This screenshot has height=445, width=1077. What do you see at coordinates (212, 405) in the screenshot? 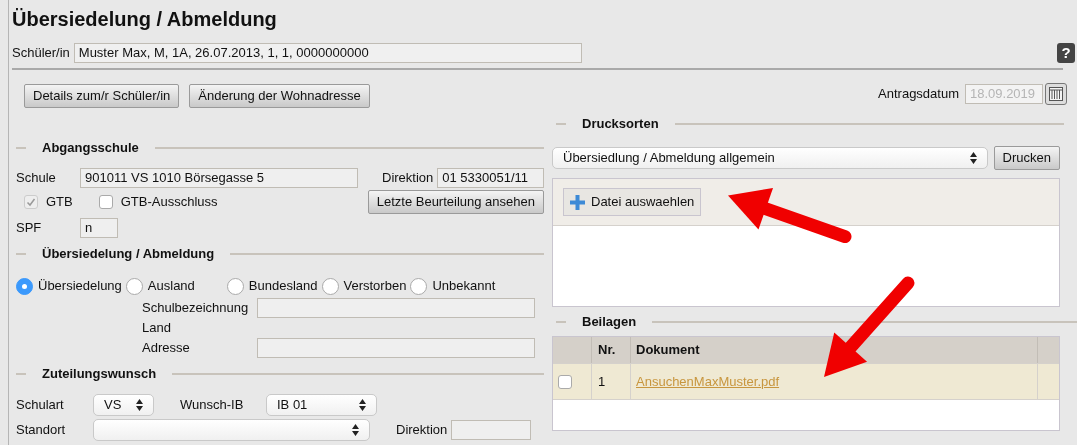
I see `field-label: Wunsch-IB` at bounding box center [212, 405].